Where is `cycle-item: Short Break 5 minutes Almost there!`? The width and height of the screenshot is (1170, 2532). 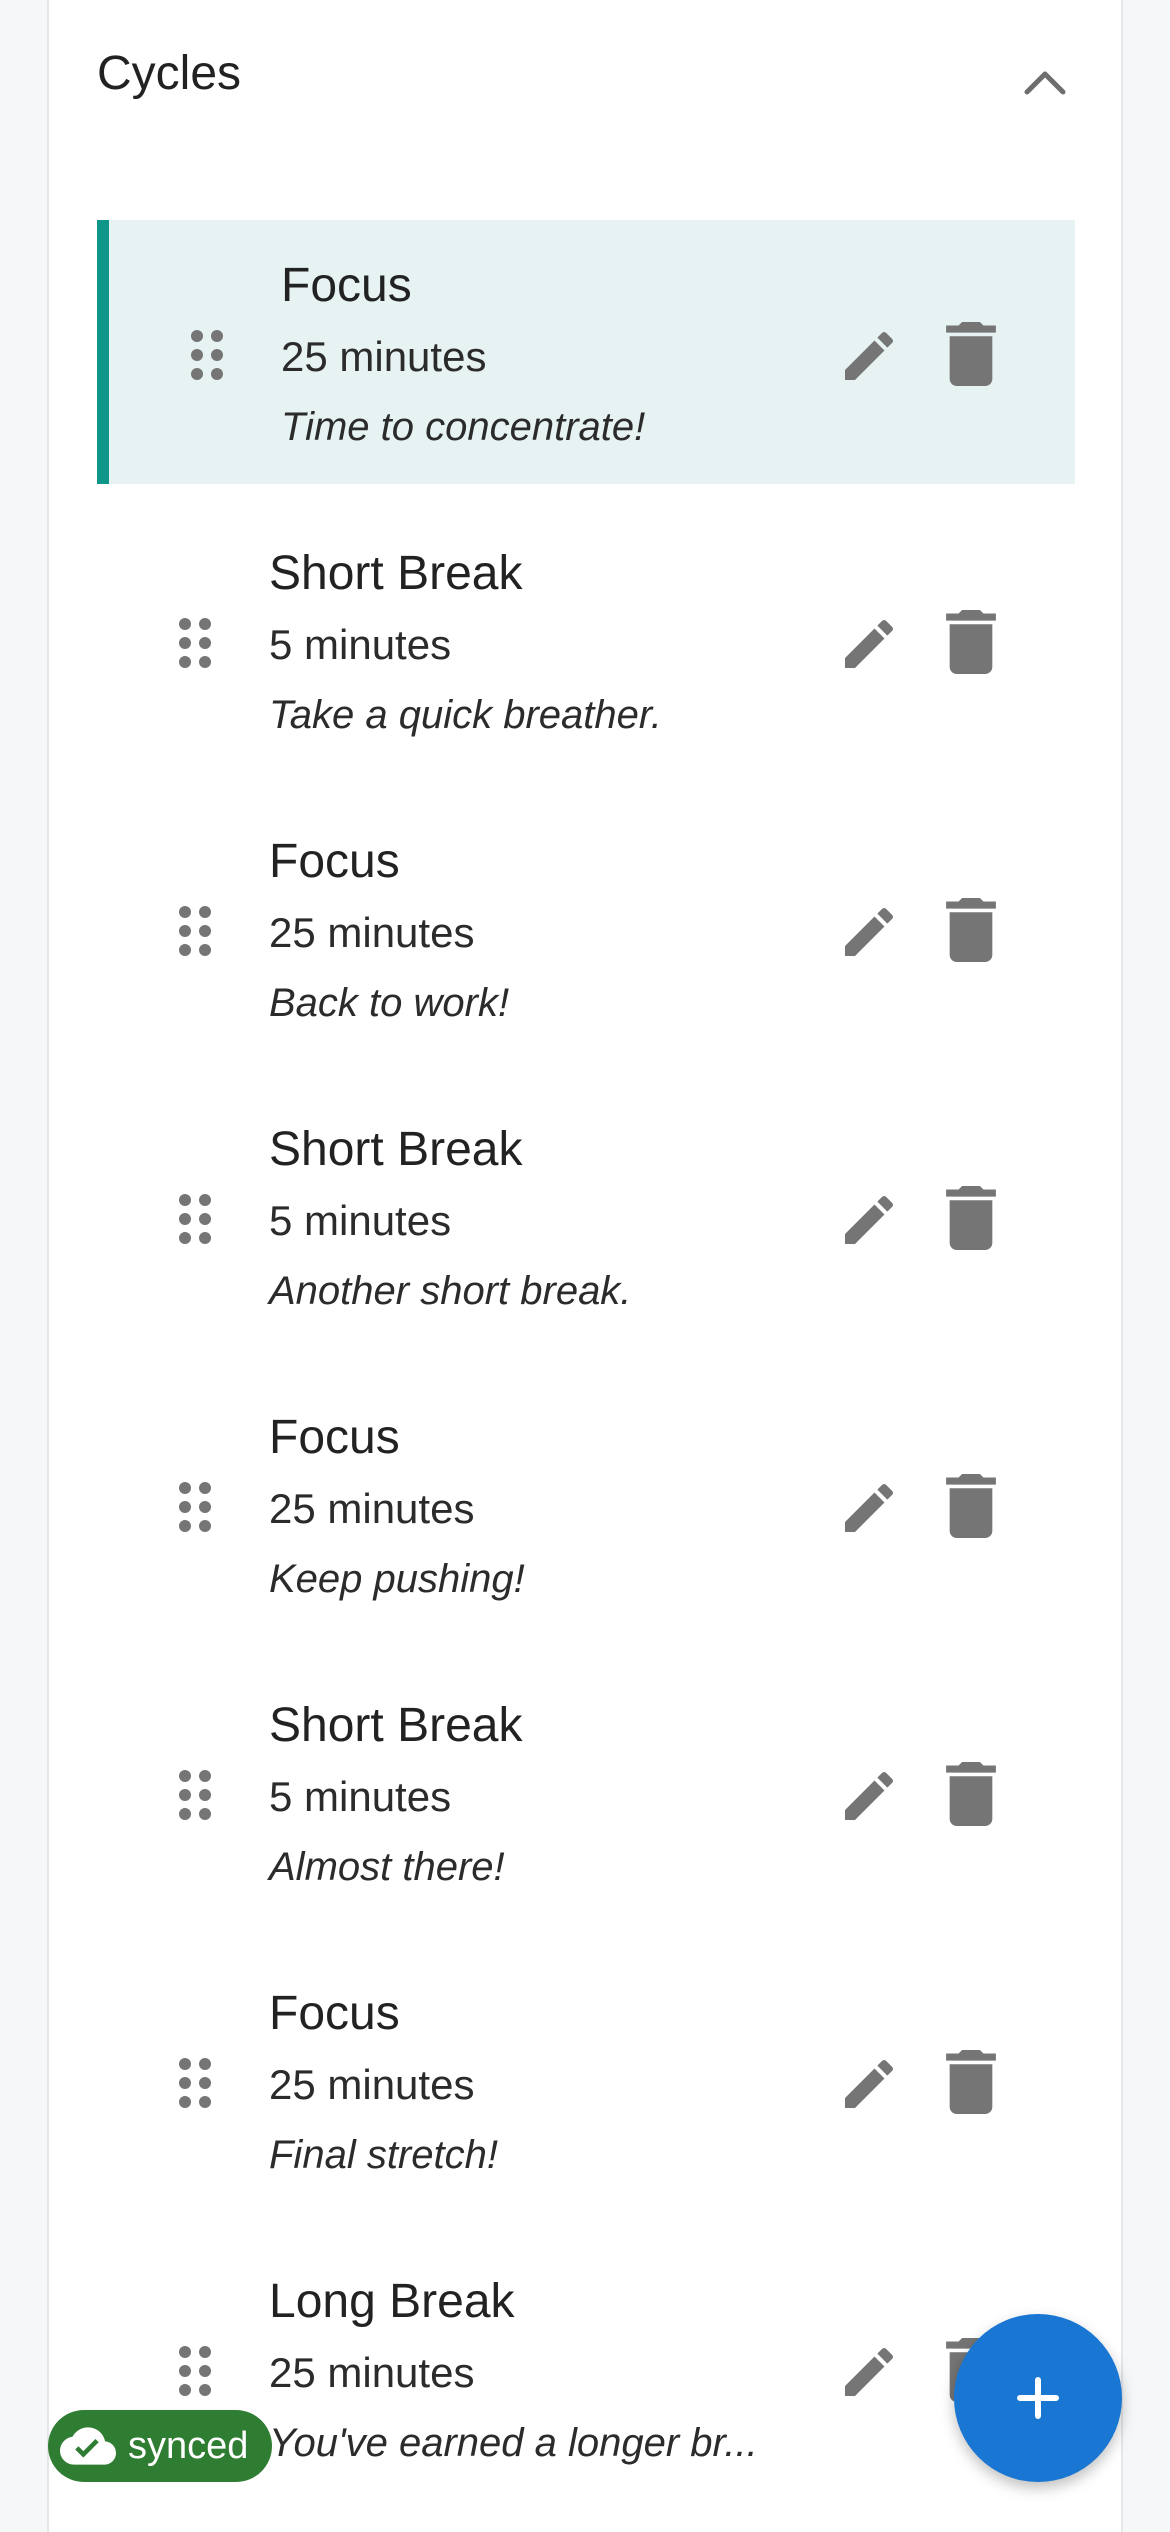 cycle-item: Short Break 5 minutes Almost there! is located at coordinates (586, 1792).